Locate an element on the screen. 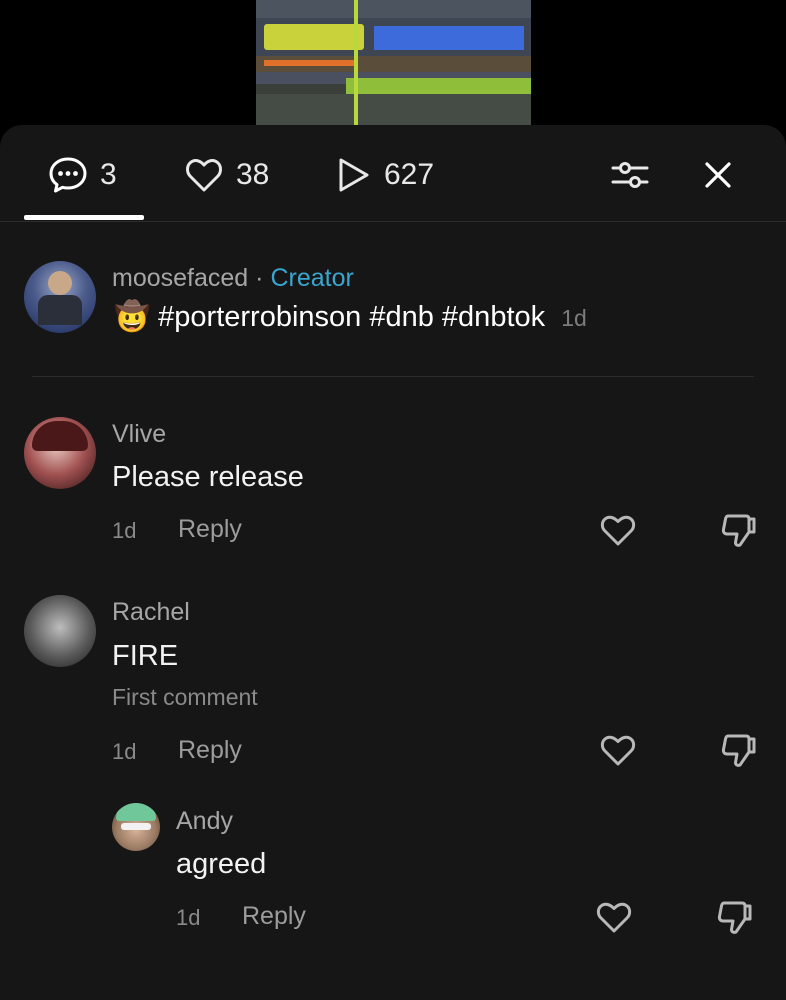  comment-text: FIRE is located at coordinates (145, 656).